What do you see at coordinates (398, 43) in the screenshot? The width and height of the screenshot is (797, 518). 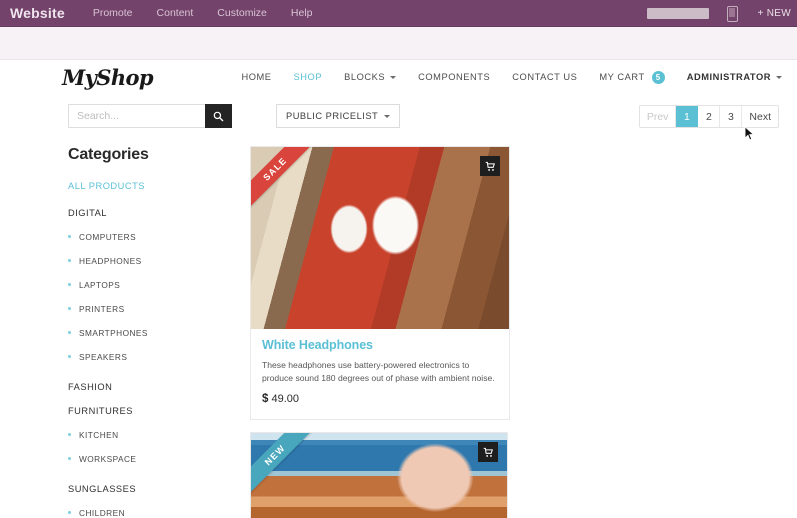 I see `header-strip` at bounding box center [398, 43].